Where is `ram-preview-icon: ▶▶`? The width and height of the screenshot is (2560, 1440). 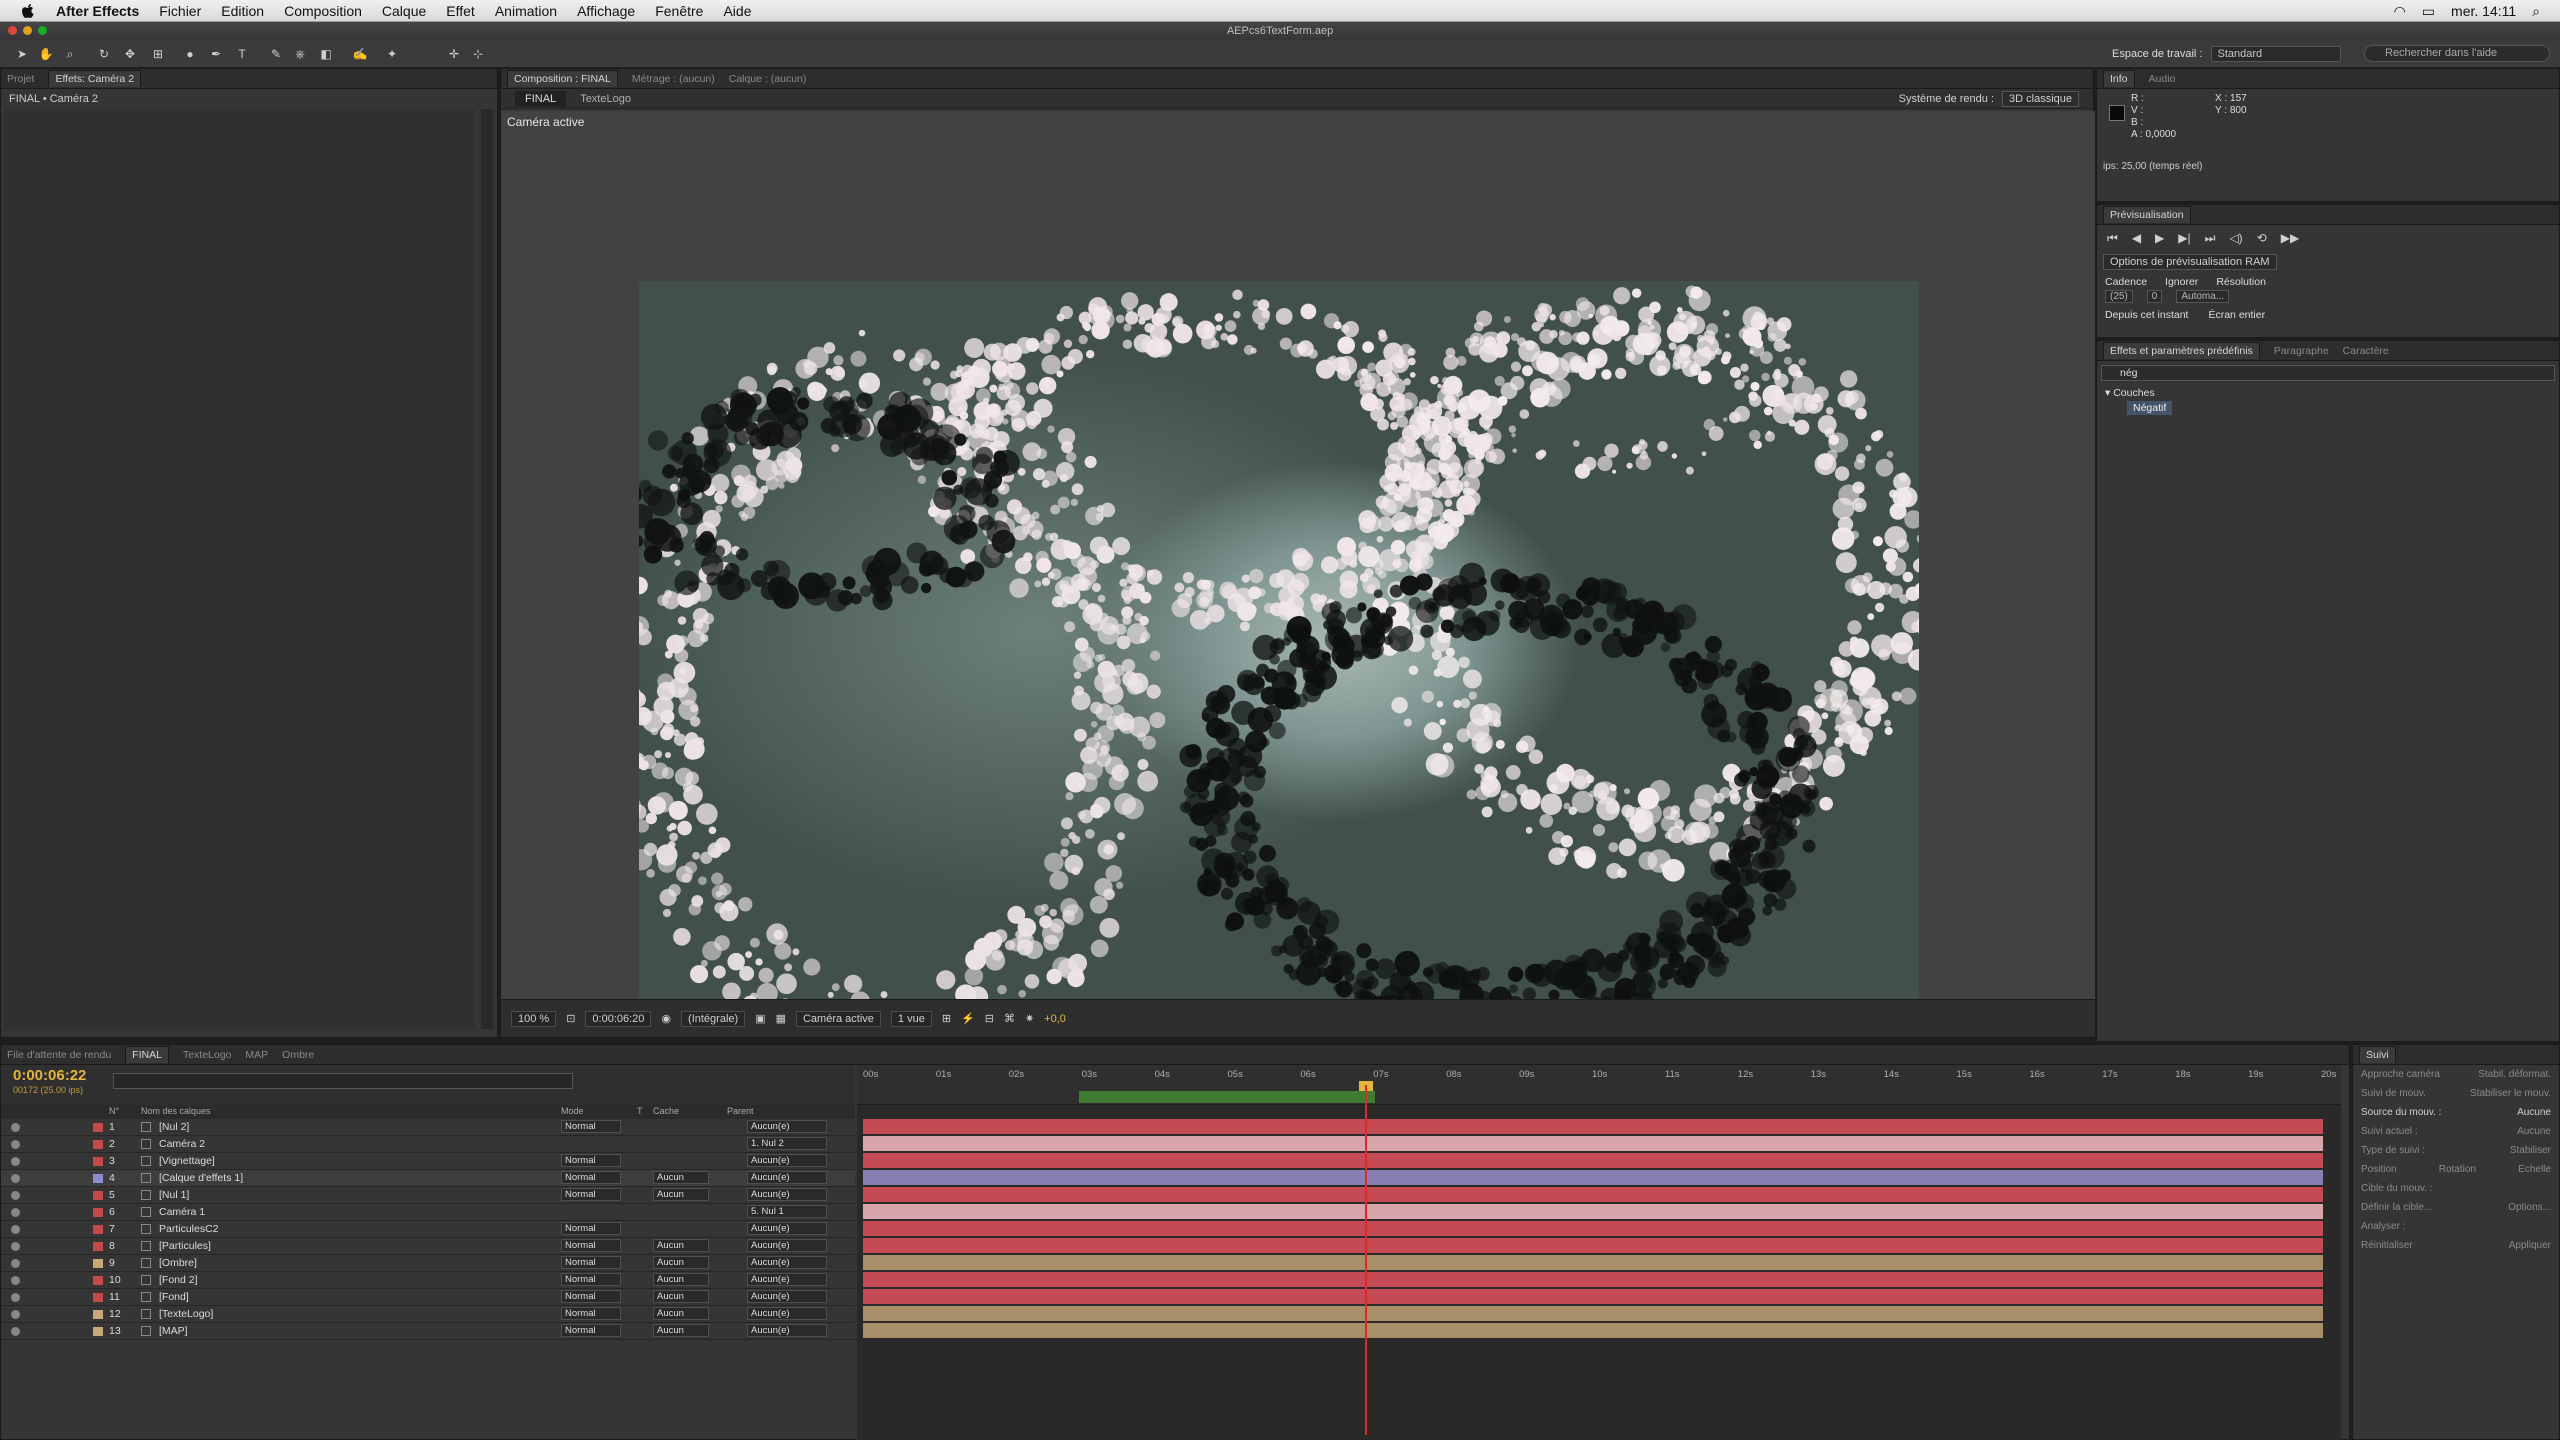 ram-preview-icon: ▶▶ is located at coordinates (2290, 238).